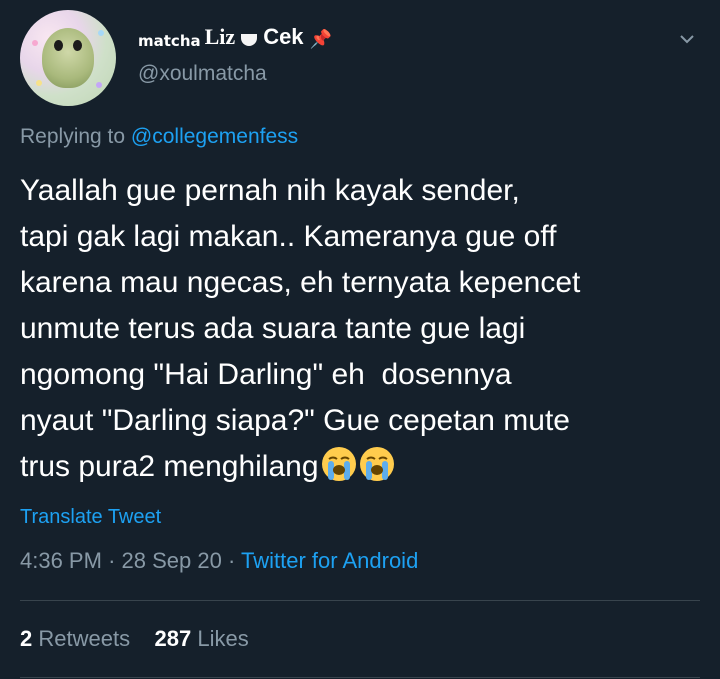  I want to click on likes-label: Likes, so click(223, 638).